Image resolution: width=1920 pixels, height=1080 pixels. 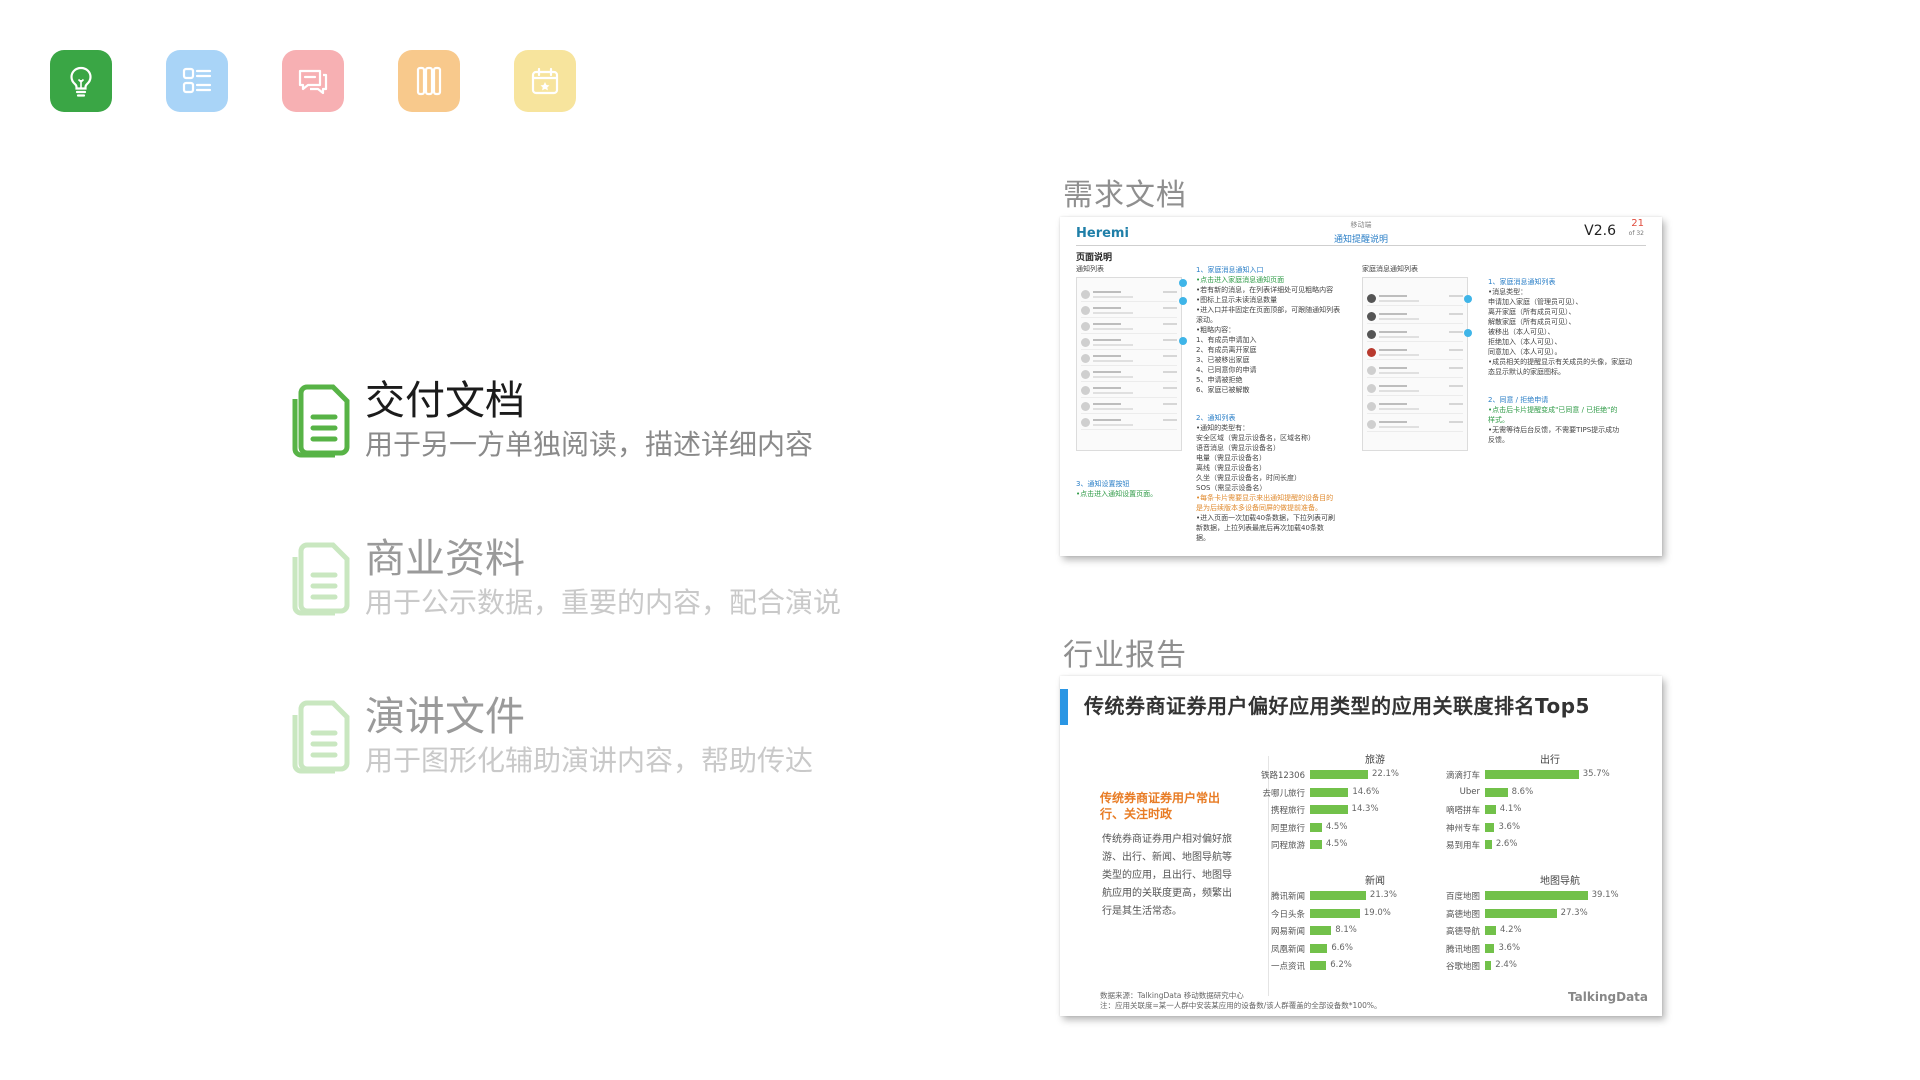 What do you see at coordinates (445, 717) in the screenshot?
I see `doc-title: 演讲文件` at bounding box center [445, 717].